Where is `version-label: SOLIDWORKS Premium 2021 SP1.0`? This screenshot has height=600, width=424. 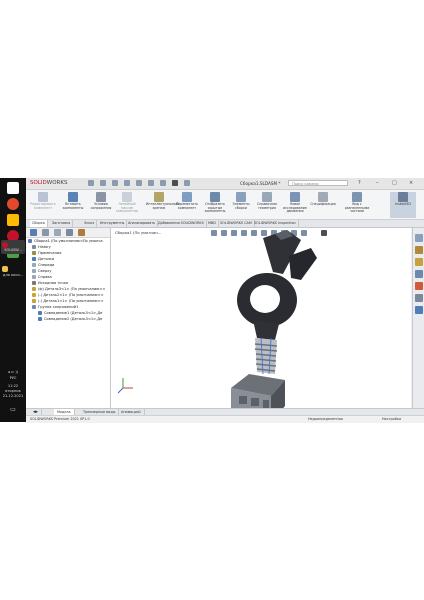
version-label: SOLIDWORKS Premium 2021 SP1.0 is located at coordinates (60, 419).